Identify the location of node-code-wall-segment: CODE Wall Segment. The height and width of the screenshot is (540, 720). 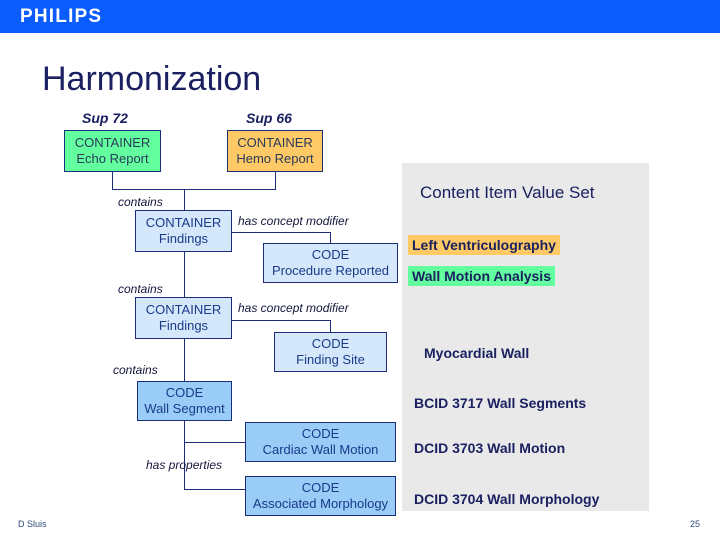
(184, 401).